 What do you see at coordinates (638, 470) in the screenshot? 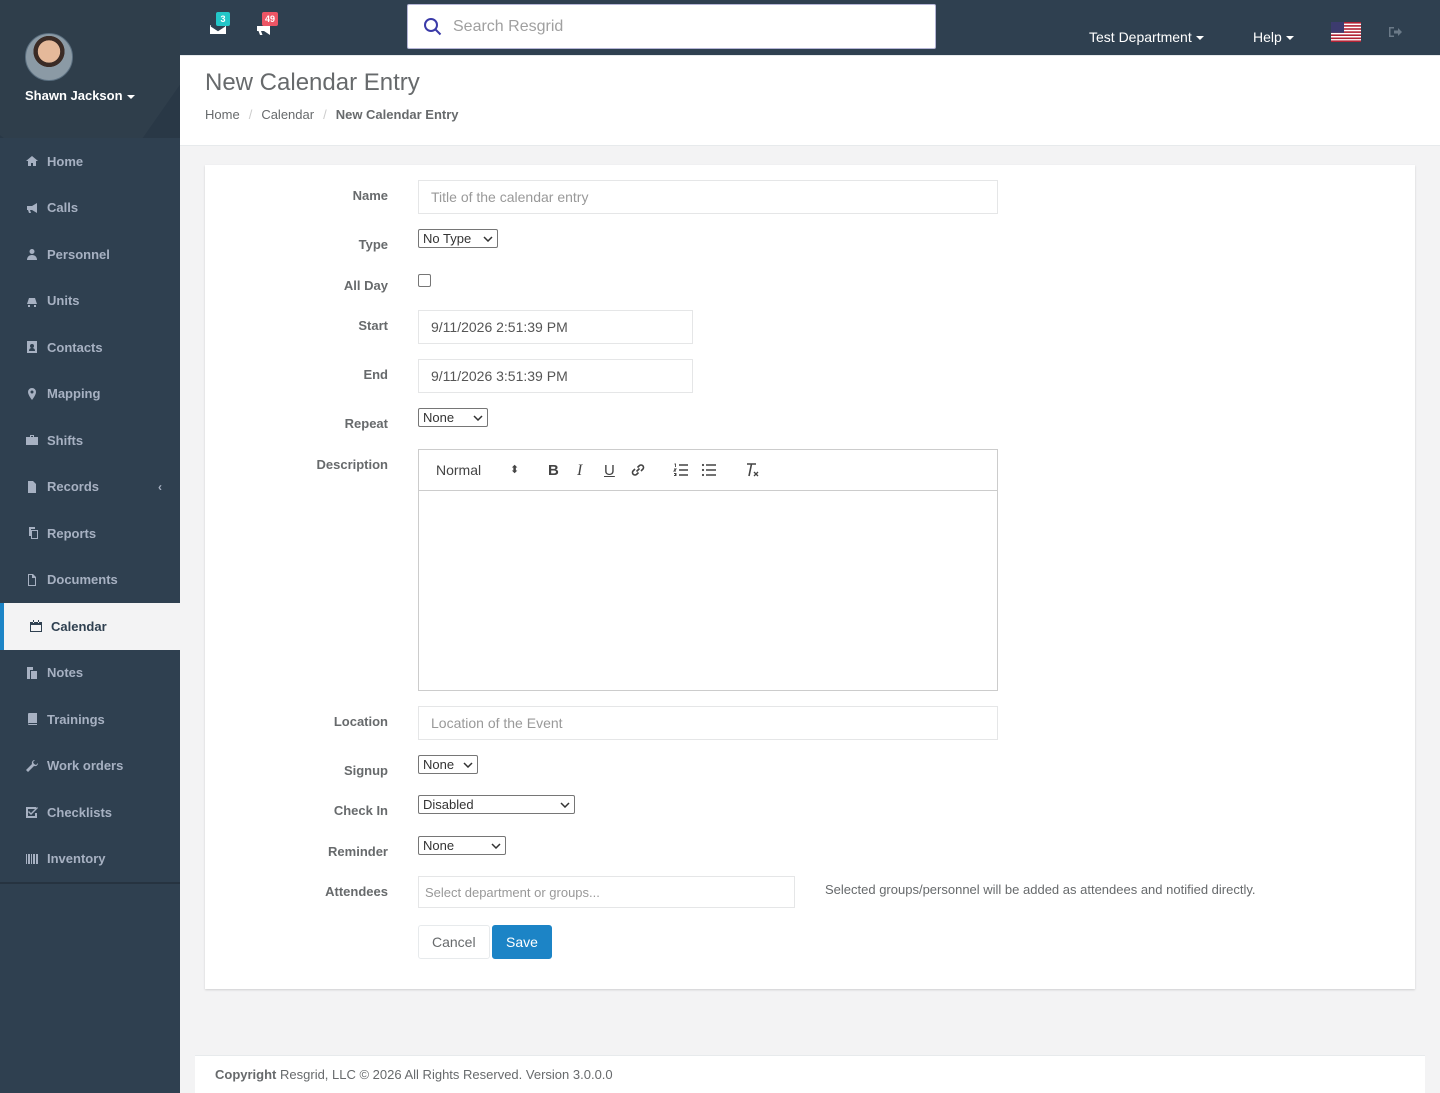
I see `link-icon` at bounding box center [638, 470].